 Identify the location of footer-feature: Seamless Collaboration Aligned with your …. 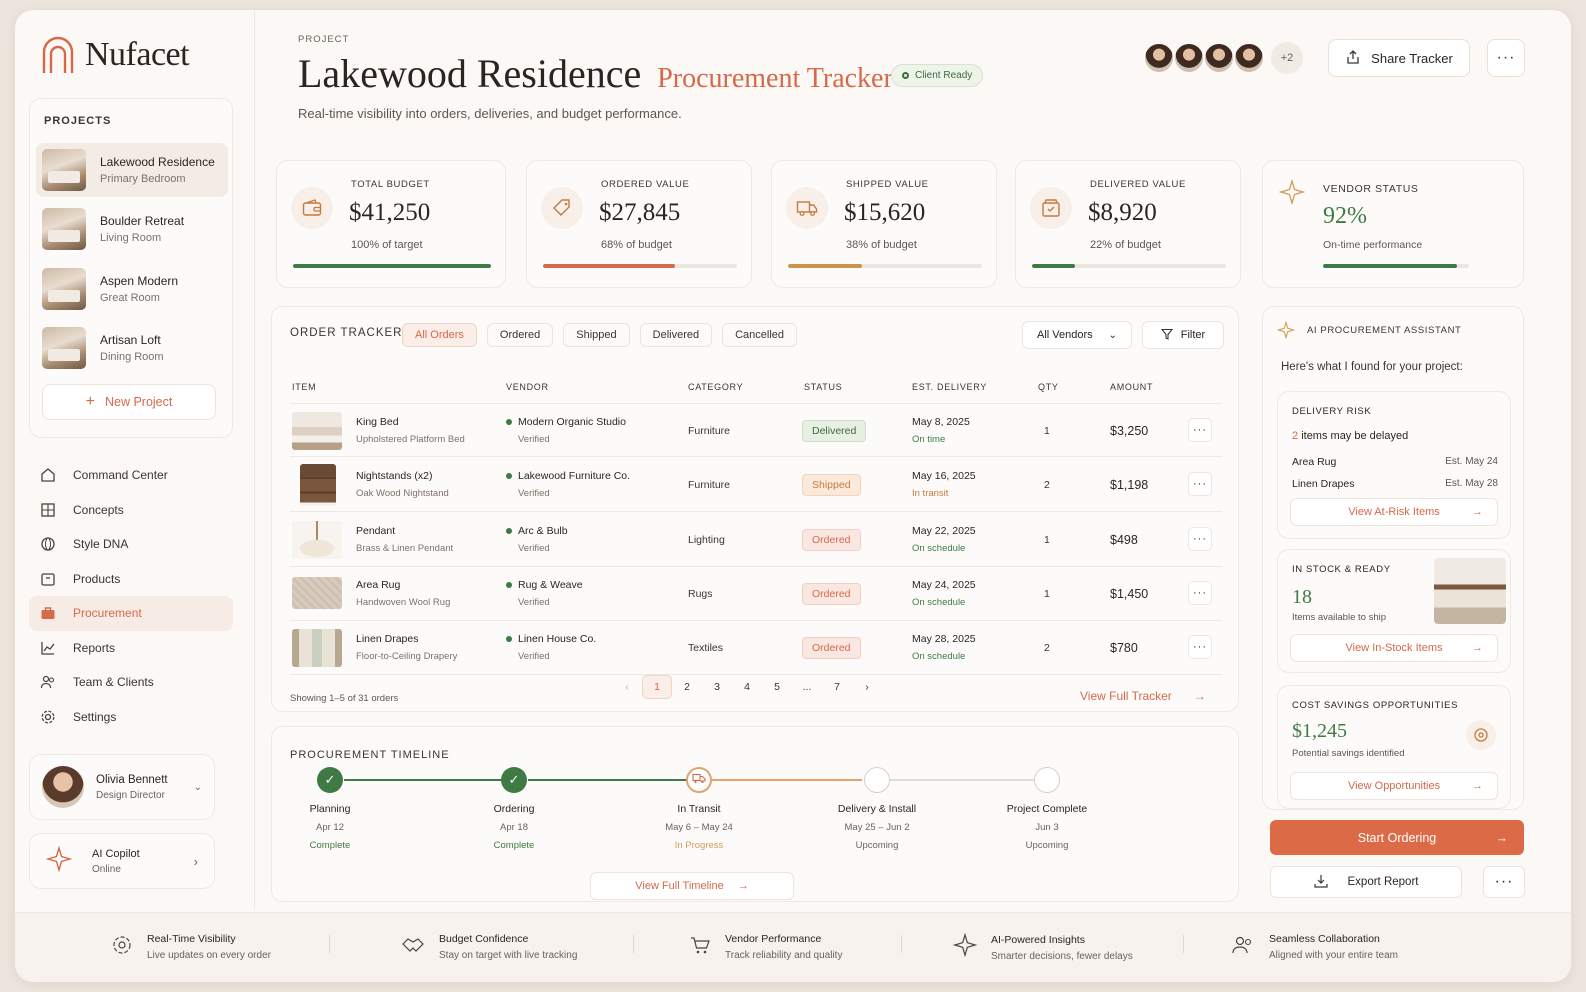
(1314, 947).